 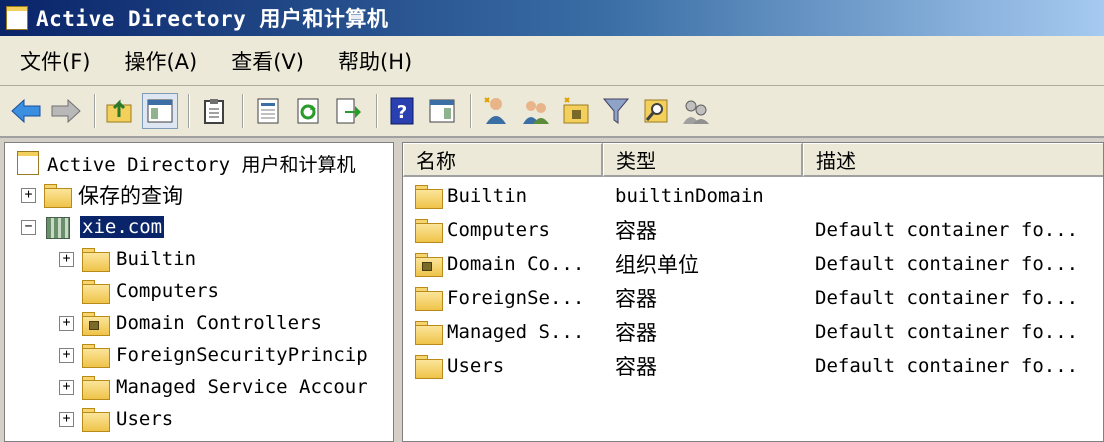 What do you see at coordinates (66, 419) in the screenshot?
I see `expand-users: +` at bounding box center [66, 419].